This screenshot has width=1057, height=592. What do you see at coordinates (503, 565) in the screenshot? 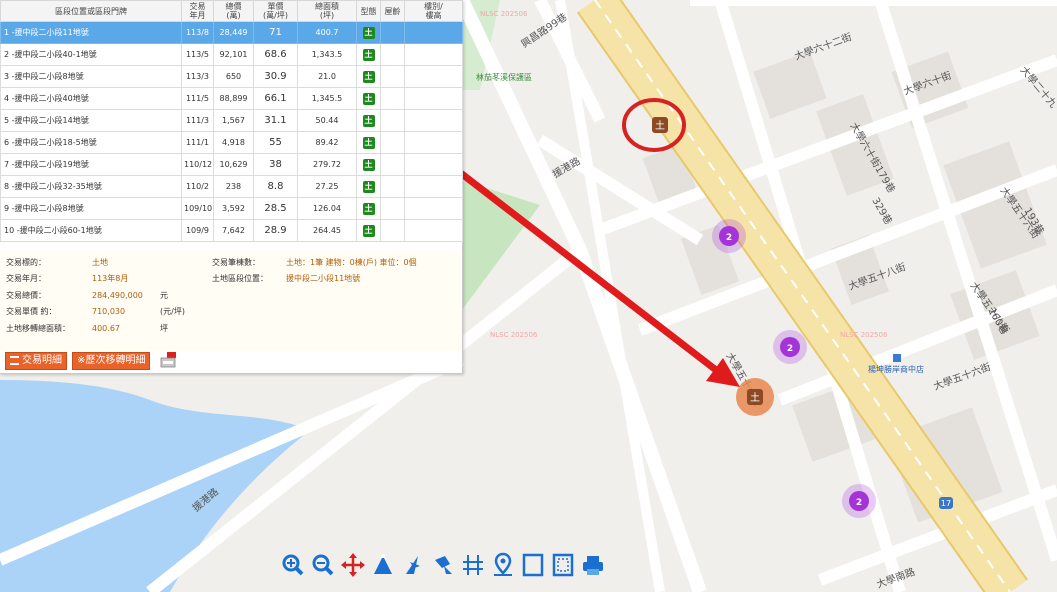
I see `location-pin-icon` at bounding box center [503, 565].